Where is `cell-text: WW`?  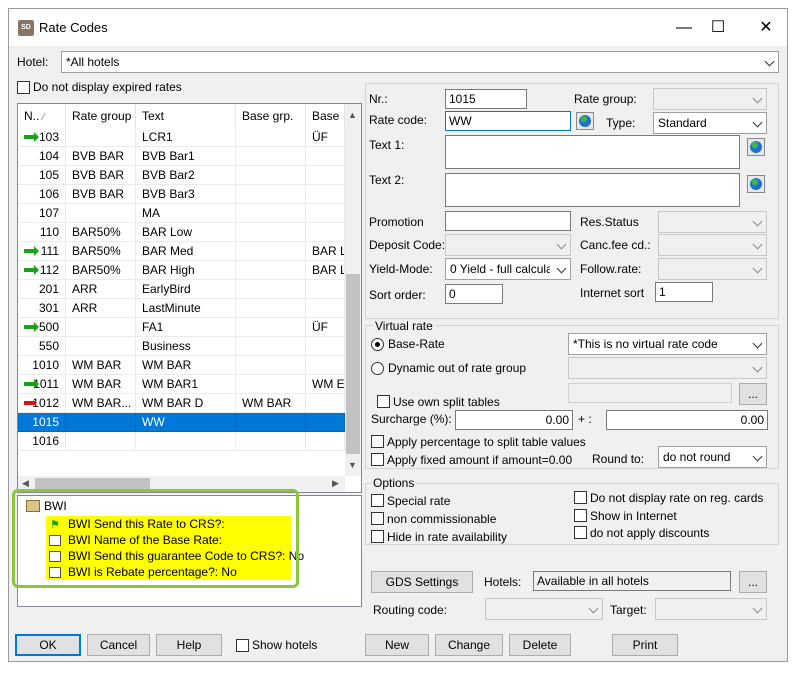
cell-text: WW is located at coordinates (186, 422).